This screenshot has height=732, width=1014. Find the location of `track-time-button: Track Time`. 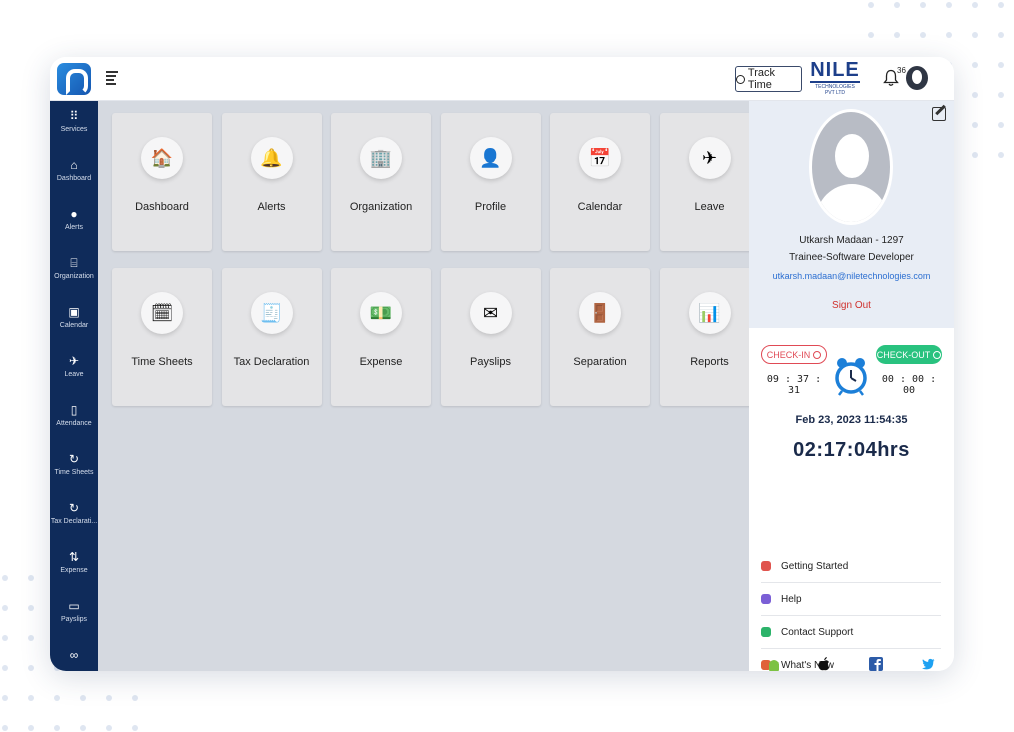

track-time-button: Track Time is located at coordinates (768, 79).